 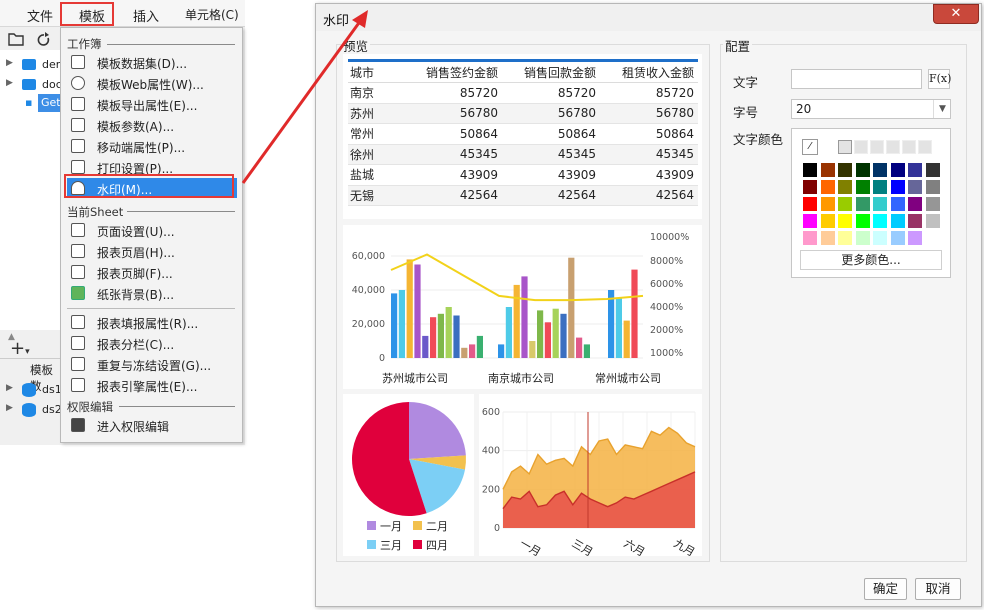 I want to click on table-cell: 43909, so click(x=551, y=175).